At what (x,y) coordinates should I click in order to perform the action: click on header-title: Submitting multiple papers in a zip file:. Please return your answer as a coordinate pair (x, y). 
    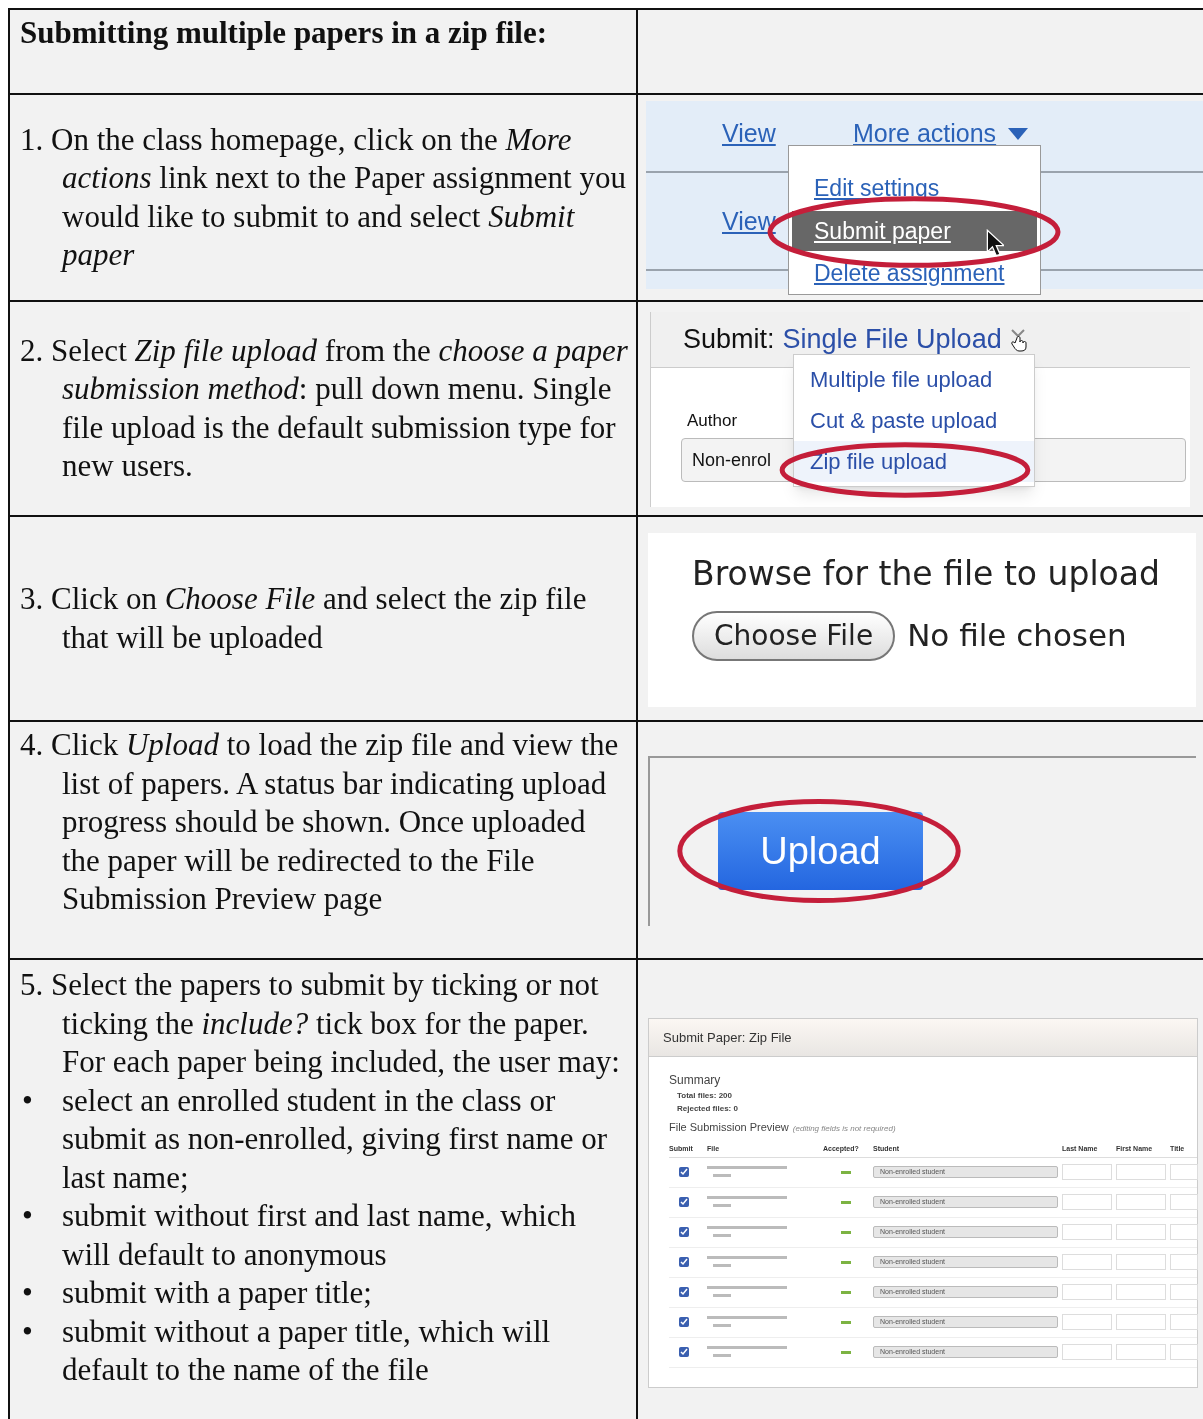
    Looking at the image, I should click on (284, 33).